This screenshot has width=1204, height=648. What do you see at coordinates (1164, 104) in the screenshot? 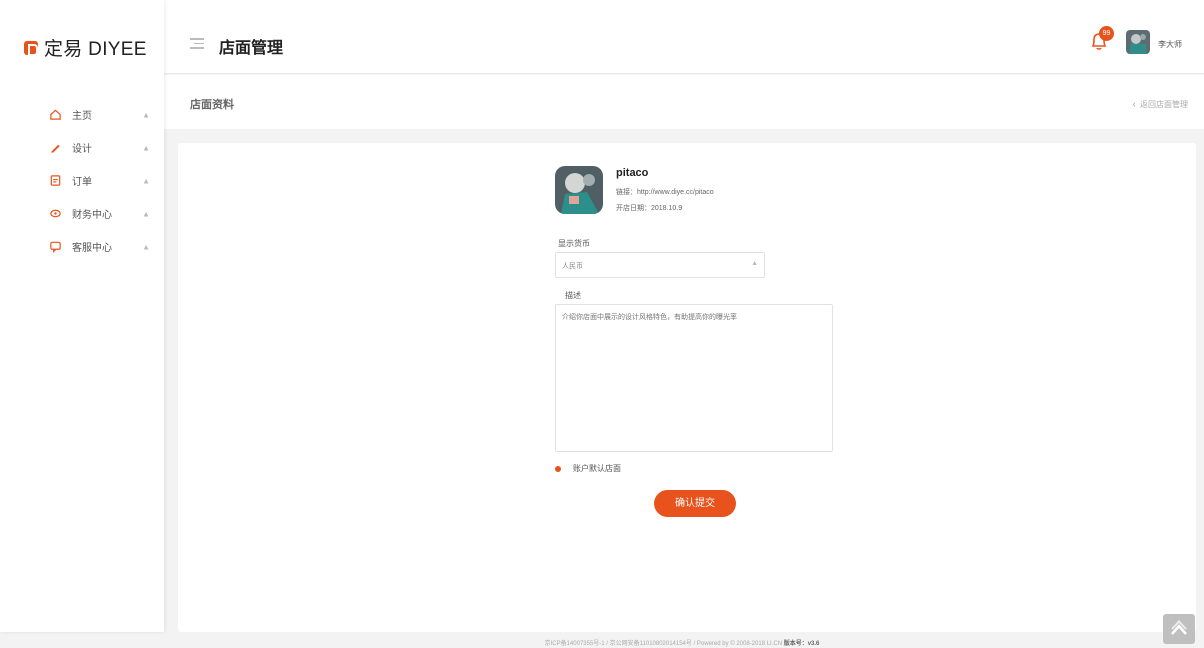
I see `back-link-label: 返回店面管理` at bounding box center [1164, 104].